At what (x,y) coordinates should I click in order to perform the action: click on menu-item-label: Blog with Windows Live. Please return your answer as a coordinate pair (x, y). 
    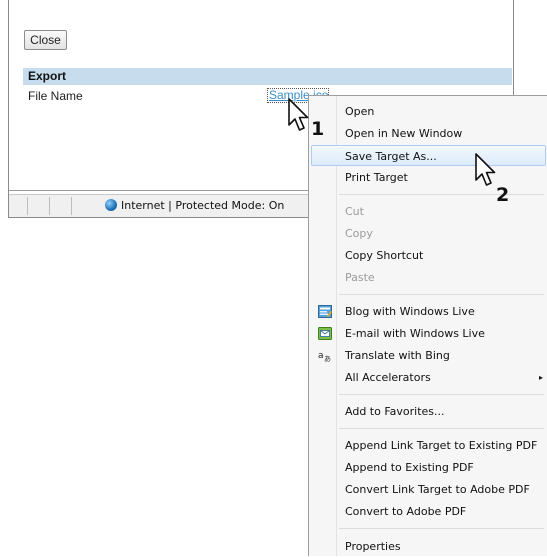
    Looking at the image, I should click on (410, 311).